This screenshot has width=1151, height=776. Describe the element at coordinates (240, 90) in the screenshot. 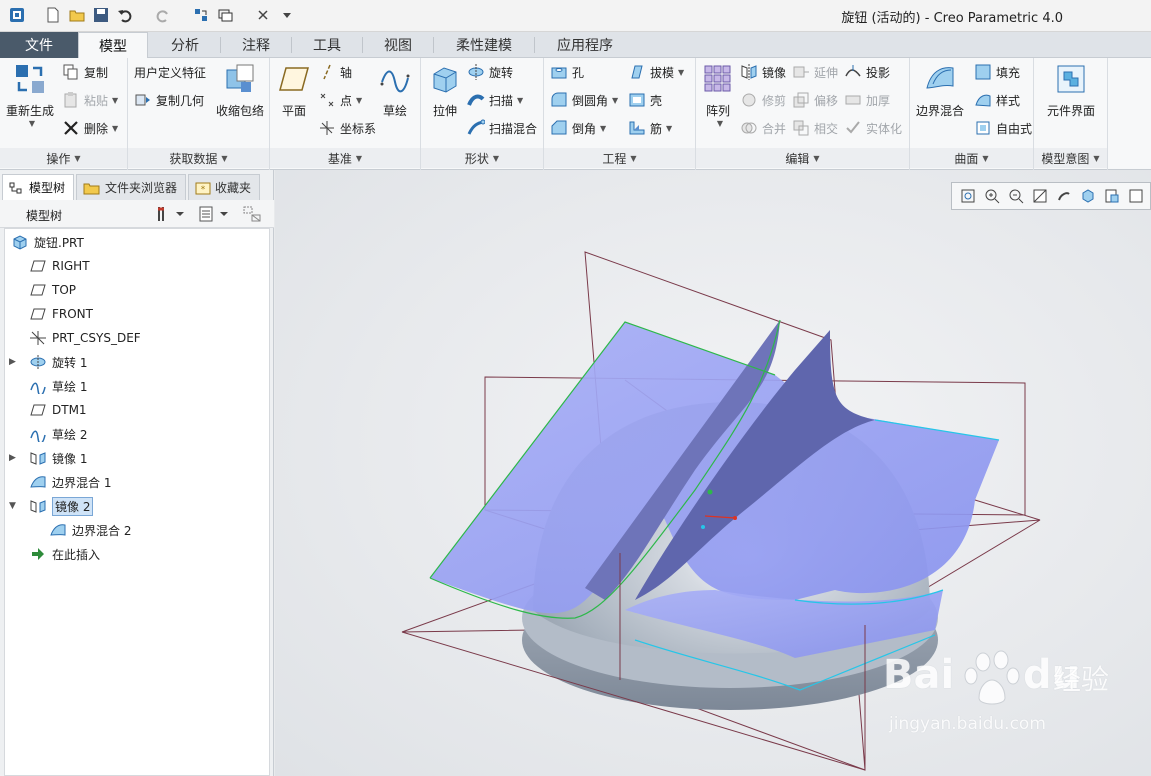

I see `shrinkwrap-button: 收缩包络` at that location.